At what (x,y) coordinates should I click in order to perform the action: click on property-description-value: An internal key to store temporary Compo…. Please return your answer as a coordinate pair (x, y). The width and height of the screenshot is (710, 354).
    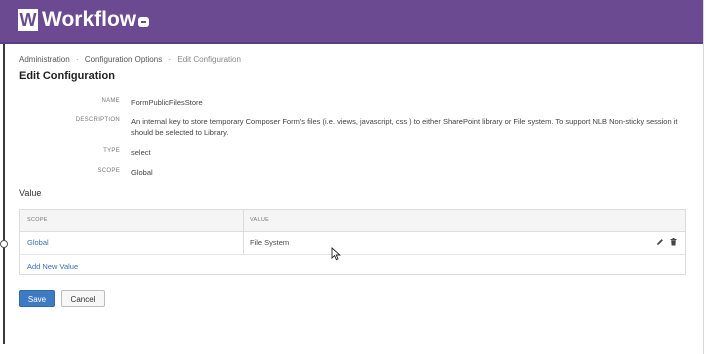
    Looking at the image, I should click on (404, 127).